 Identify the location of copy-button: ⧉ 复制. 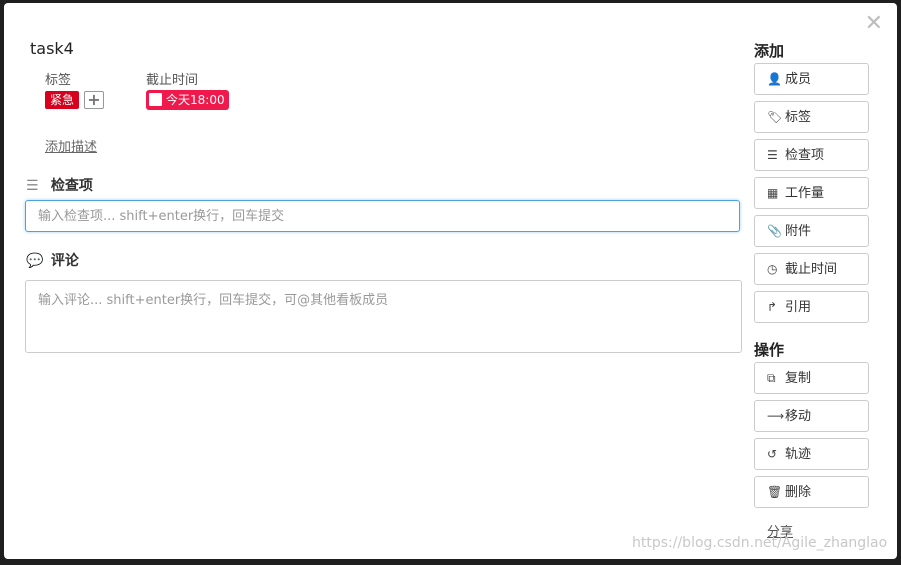
(811, 378).